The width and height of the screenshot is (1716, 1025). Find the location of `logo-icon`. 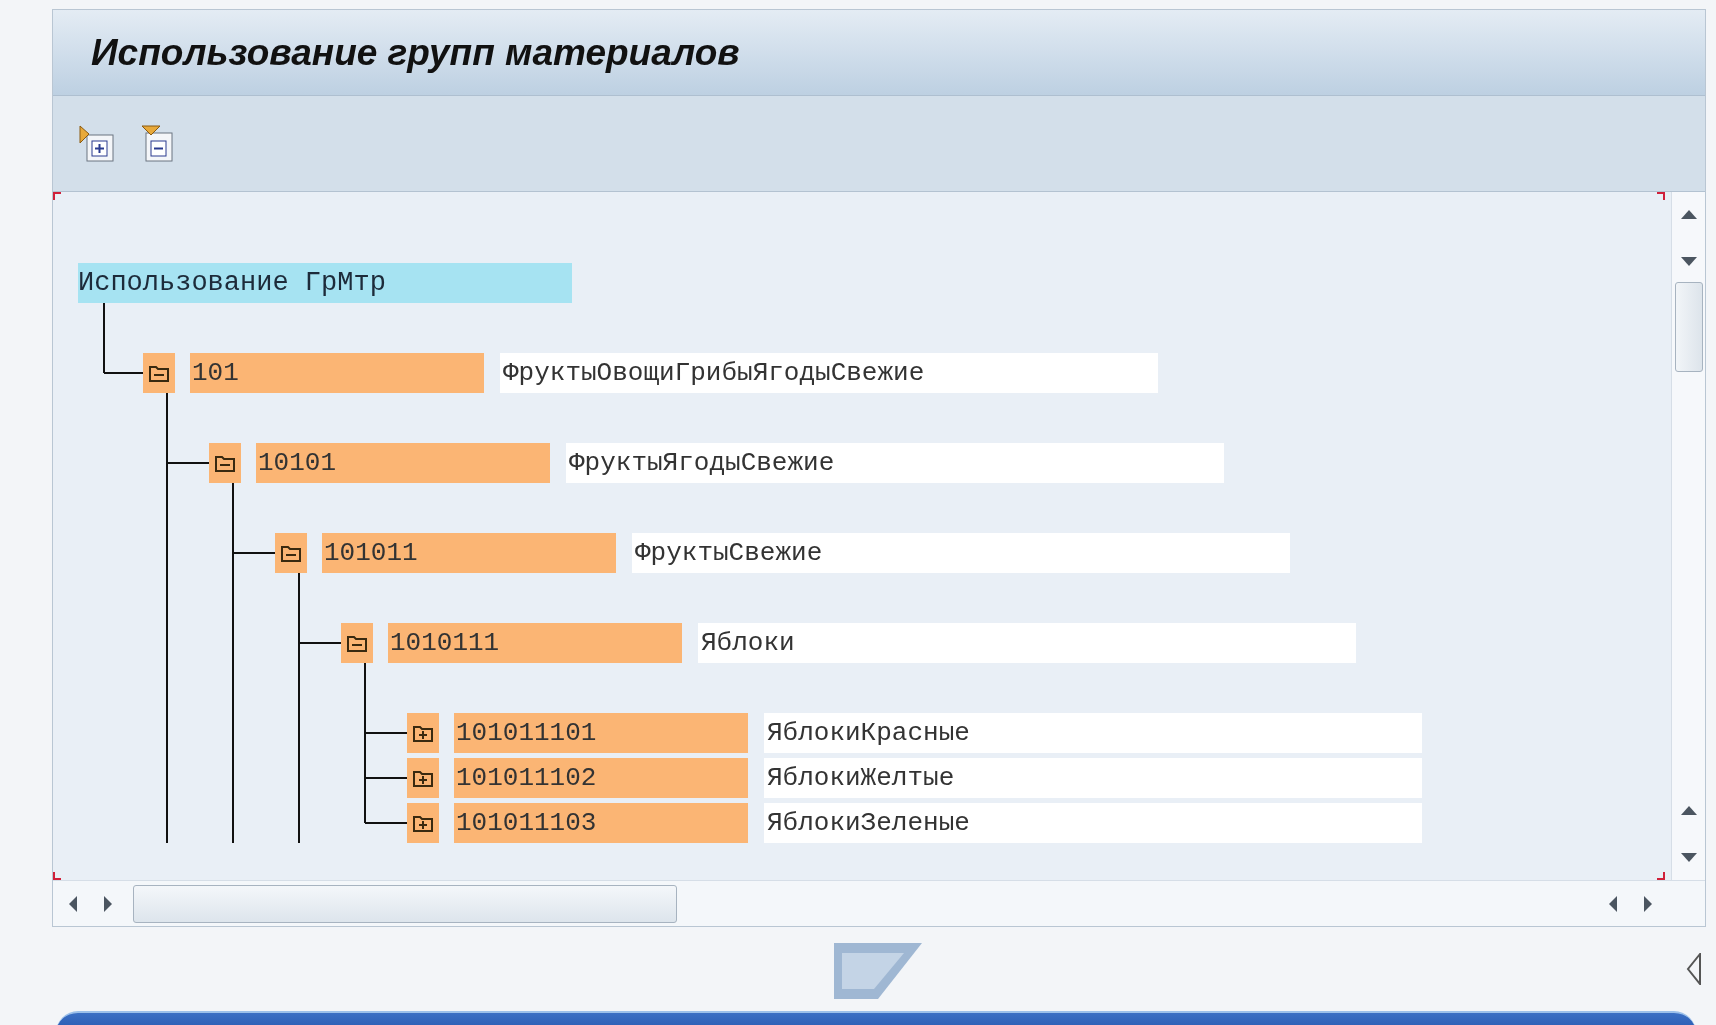

logo-icon is located at coordinates (878, 971).